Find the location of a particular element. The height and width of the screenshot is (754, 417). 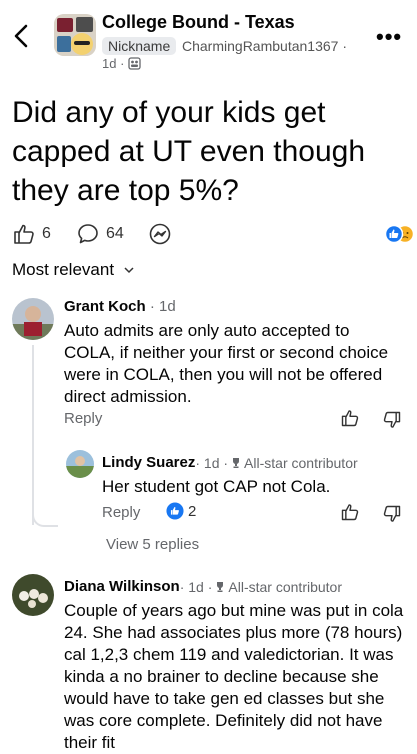

comment-time: · 1d is located at coordinates (160, 306).